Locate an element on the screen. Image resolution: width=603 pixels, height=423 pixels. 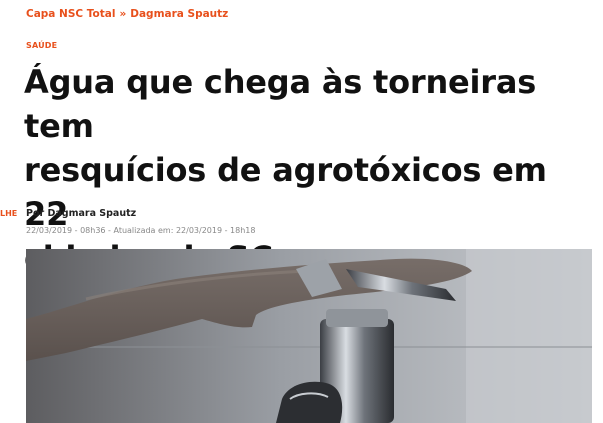
breadcrumb: Capa NSC Total » Dagmara Spautz is located at coordinates (127, 14).